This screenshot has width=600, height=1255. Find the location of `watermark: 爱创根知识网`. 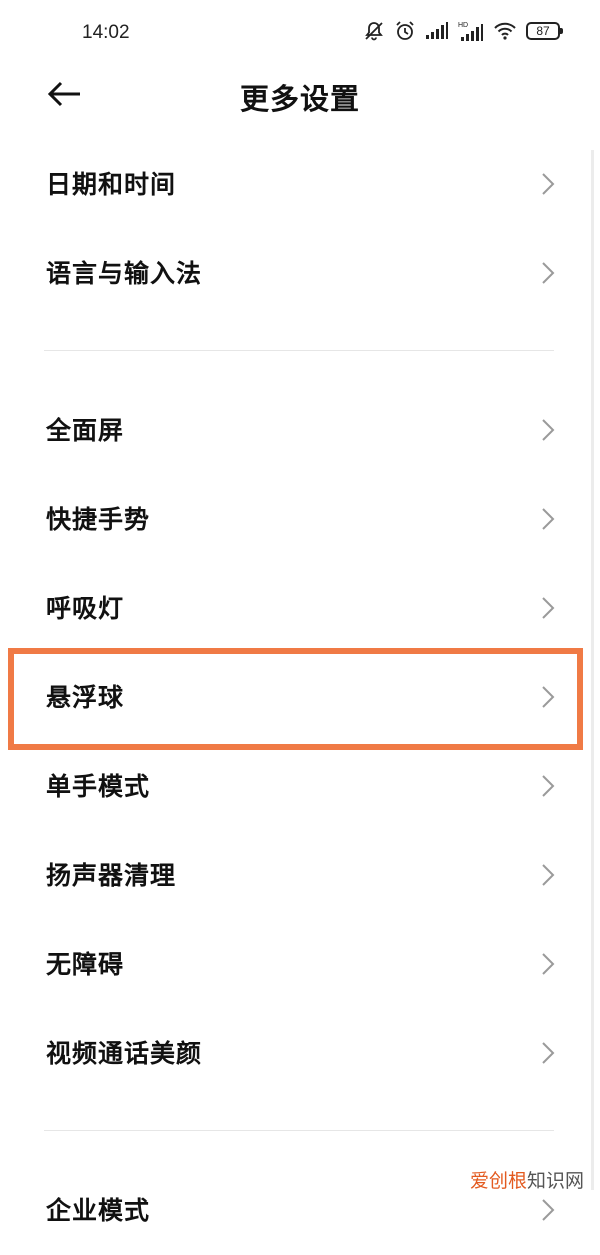

watermark: 爱创根知识网 is located at coordinates (526, 1179).